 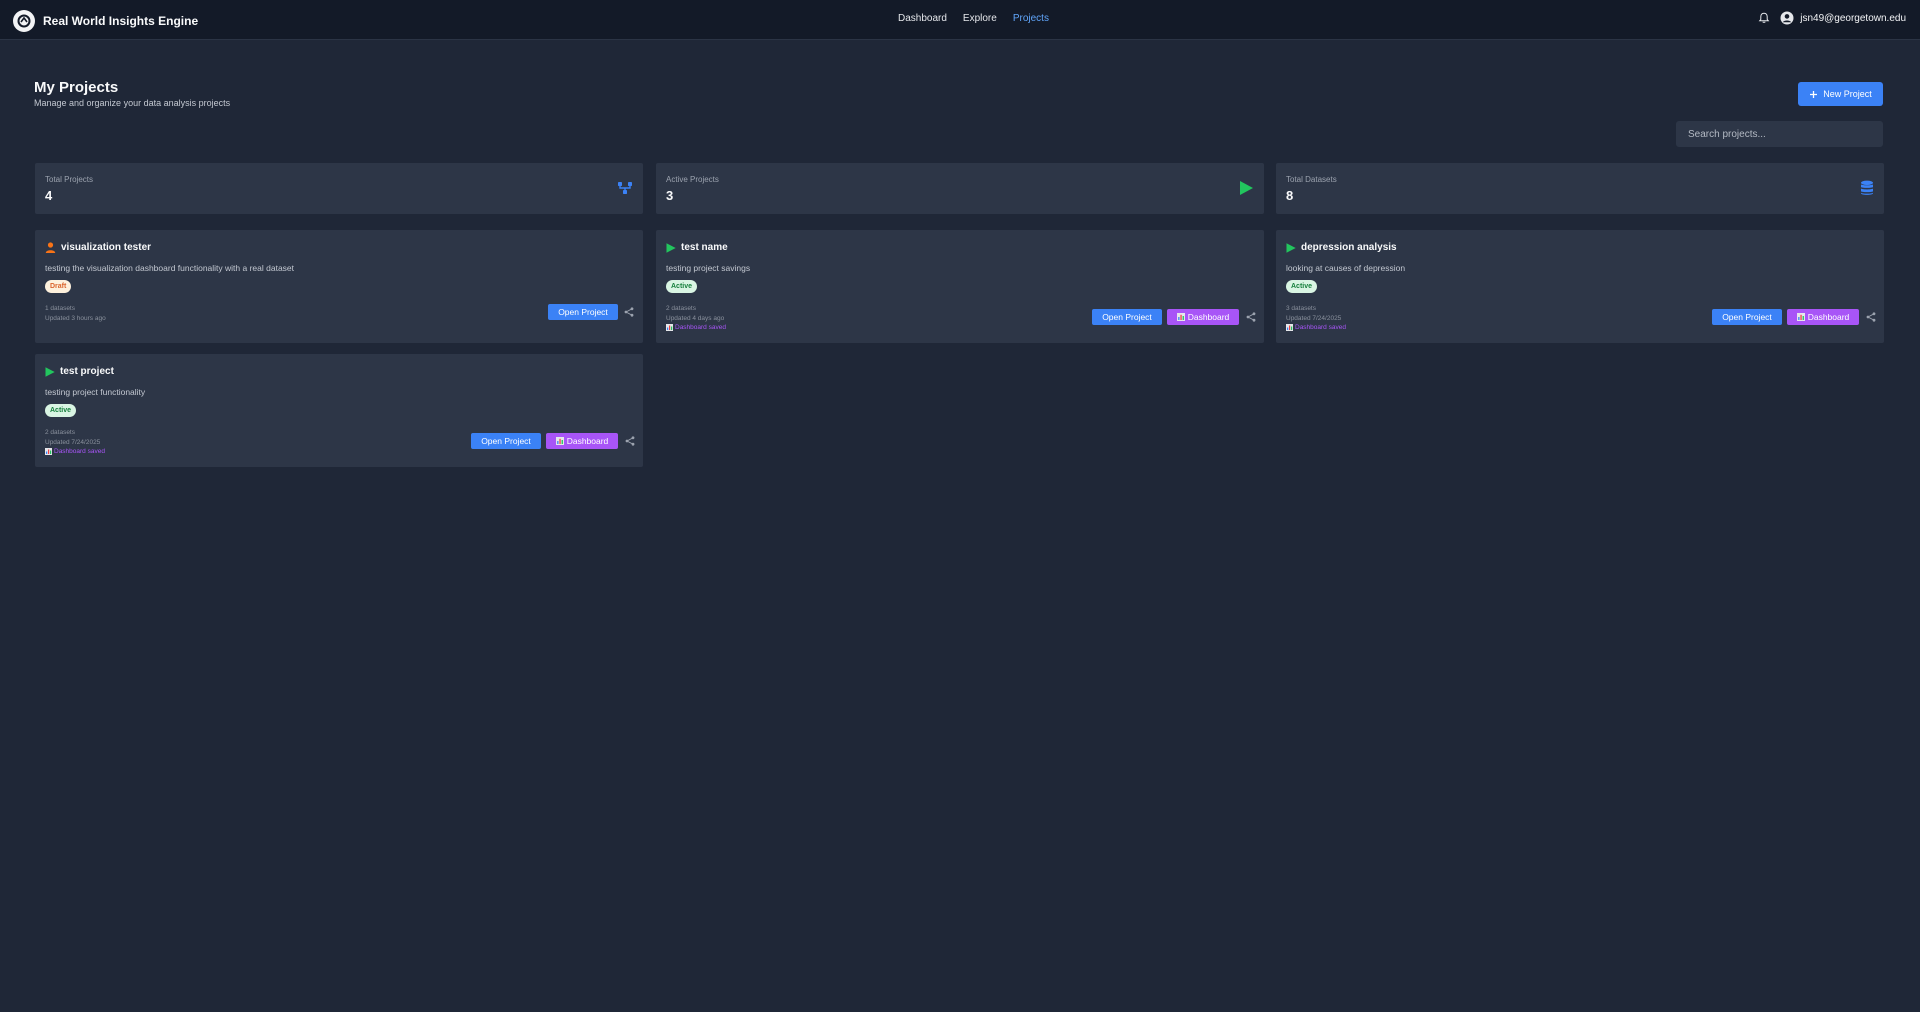 What do you see at coordinates (1847, 94) in the screenshot?
I see `new-project-label: New Project` at bounding box center [1847, 94].